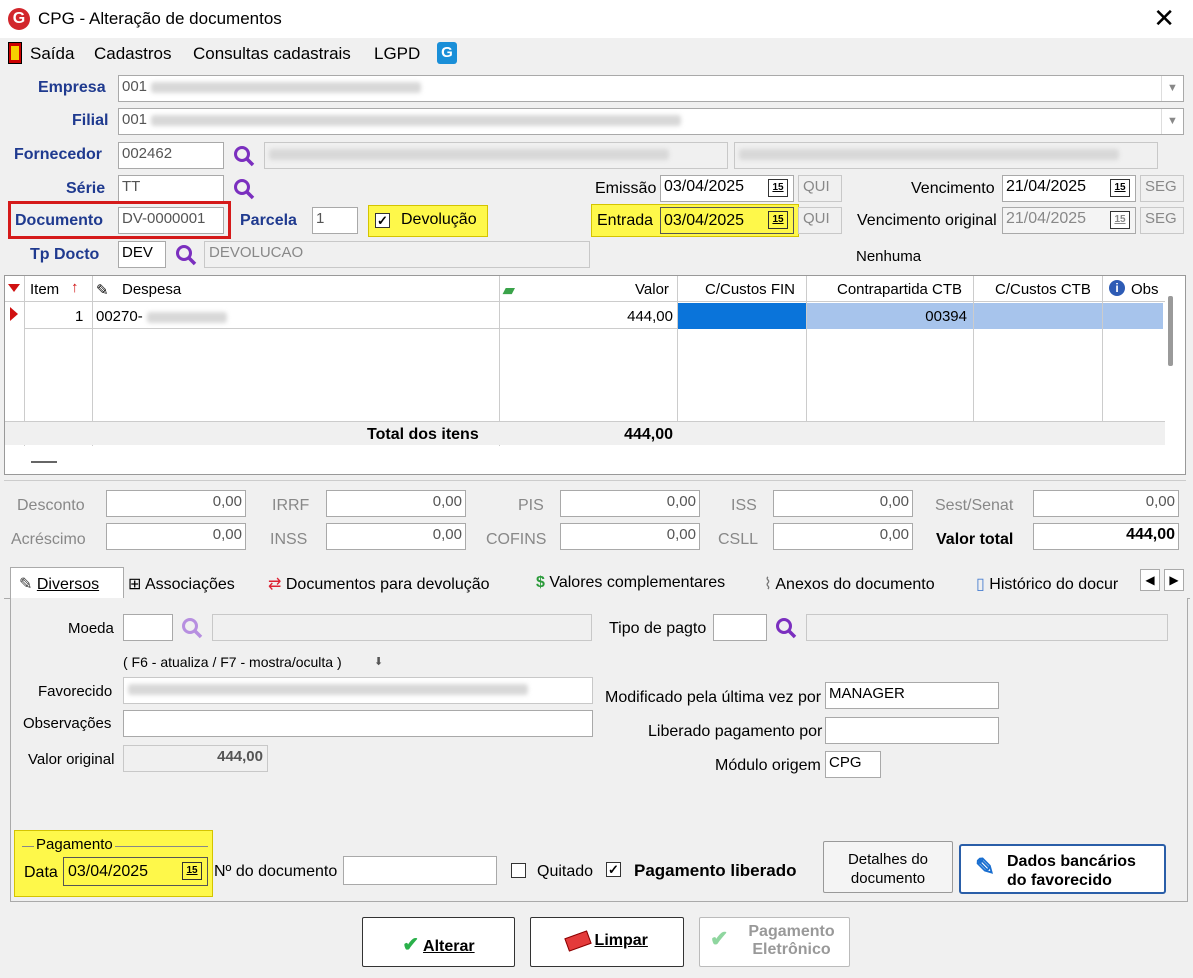 The height and width of the screenshot is (978, 1193). Describe the element at coordinates (713, 697) in the screenshot. I see `modificado-label: Modificado pela última vez por` at that location.